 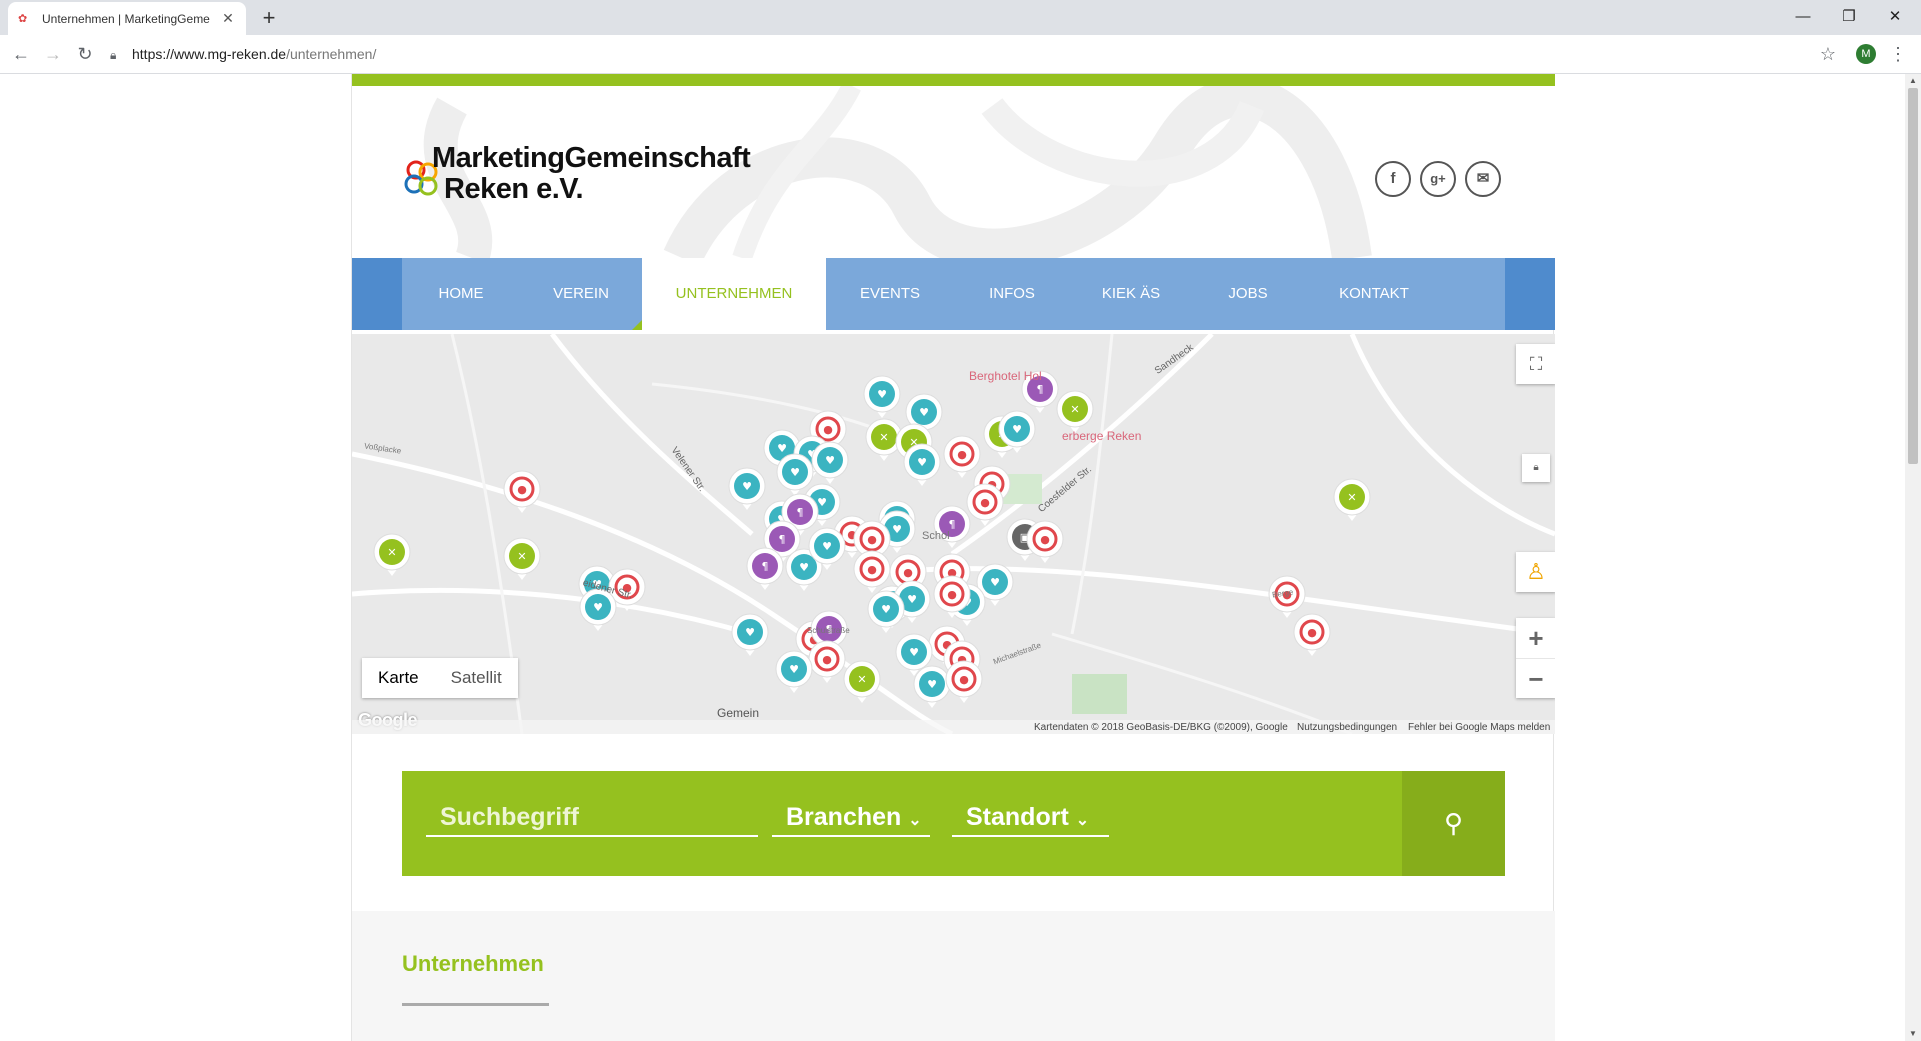 I want to click on nav-edge-left, so click(x=377, y=294).